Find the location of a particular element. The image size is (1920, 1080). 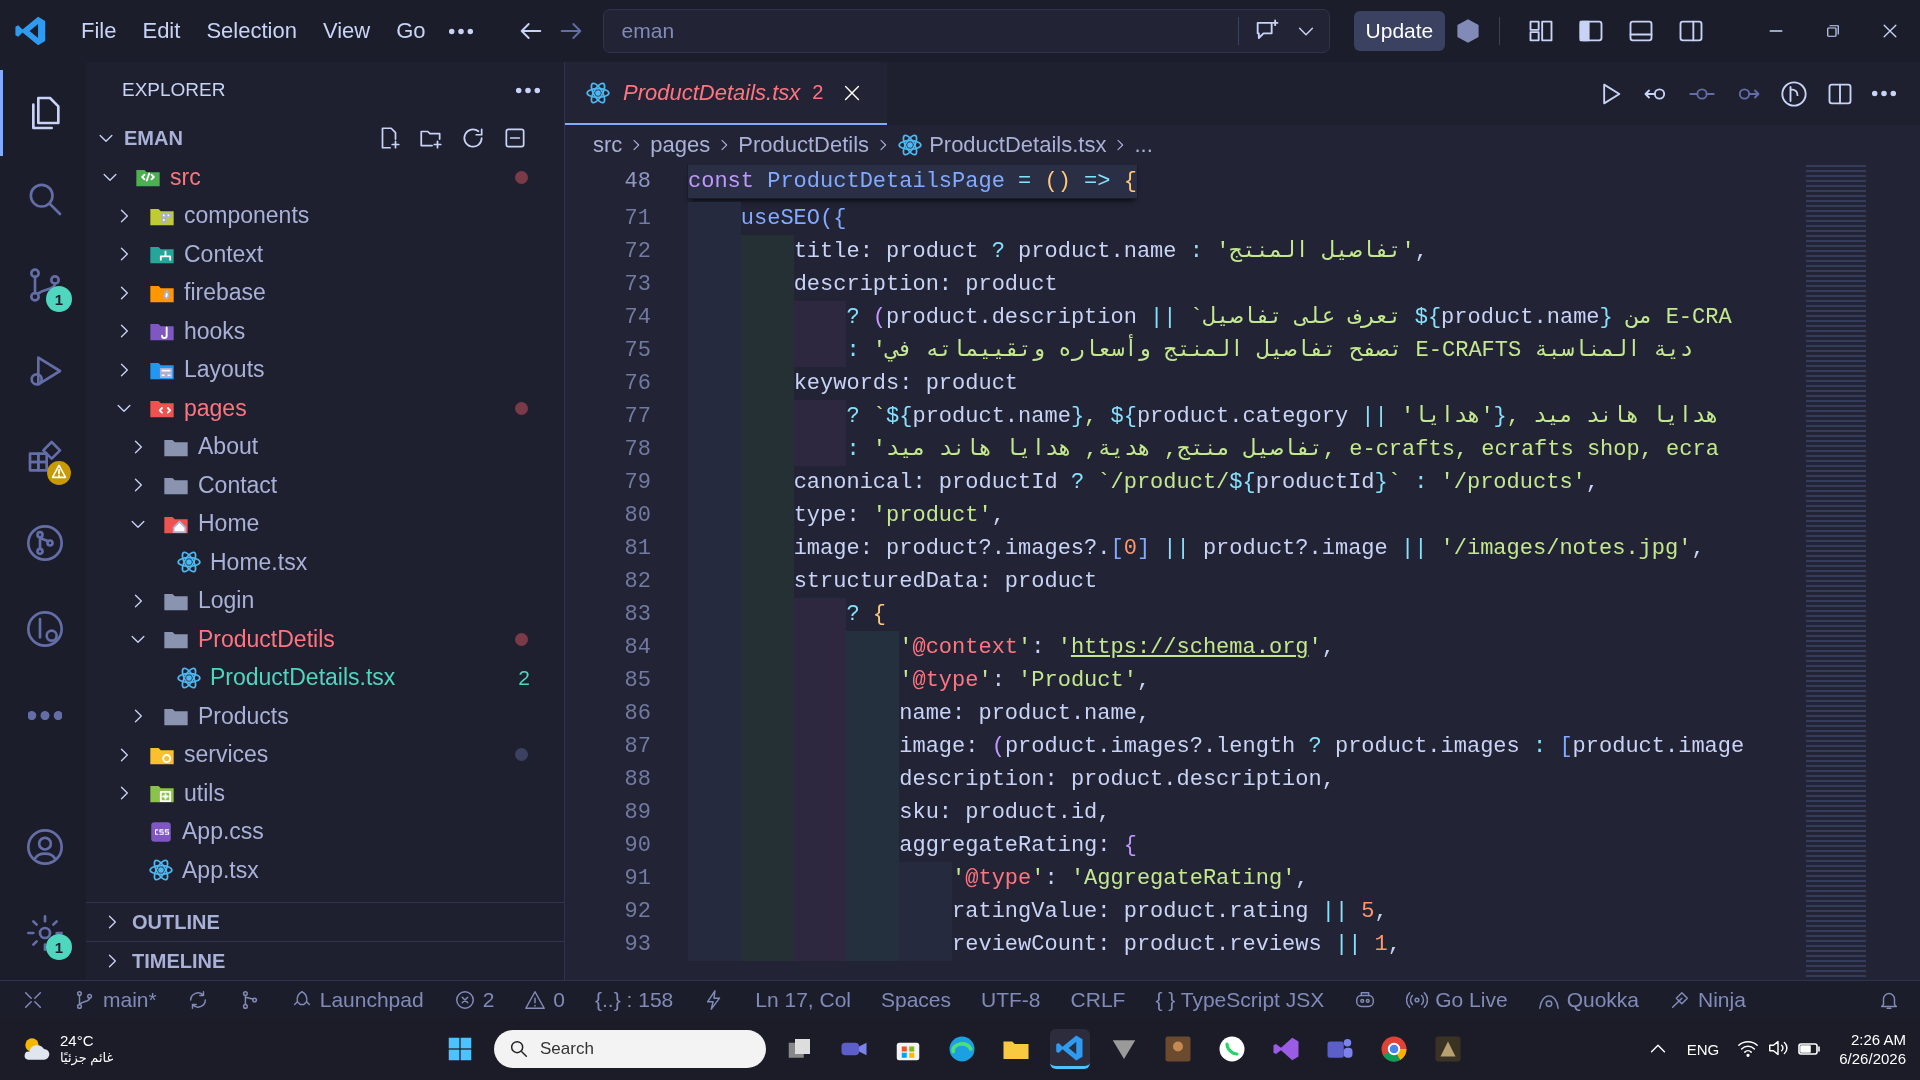

tree-item: Context is located at coordinates (325, 254).